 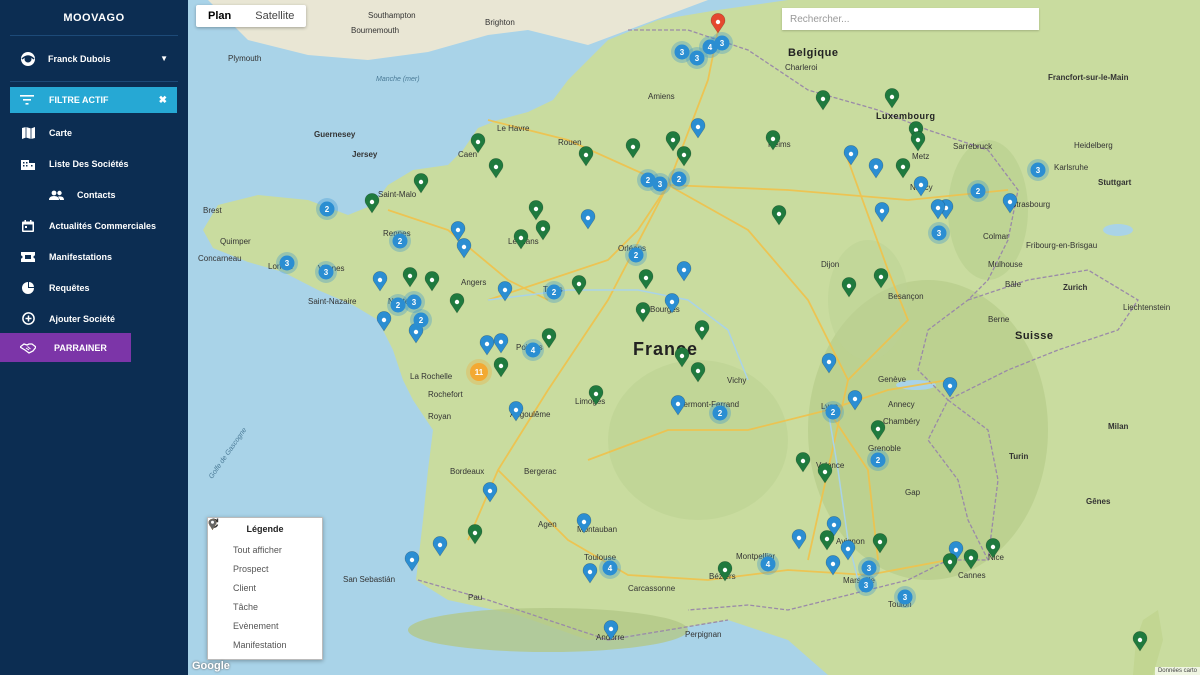 What do you see at coordinates (274, 16) in the screenshot?
I see `map-type-satellite: Satellite` at bounding box center [274, 16].